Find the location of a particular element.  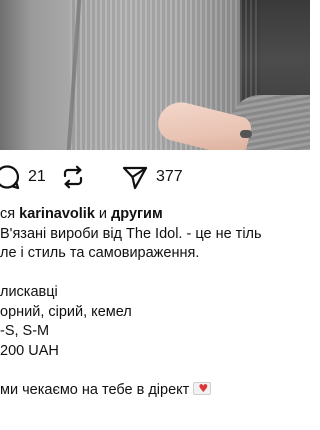

love-letter-icon: ♥ is located at coordinates (202, 388).